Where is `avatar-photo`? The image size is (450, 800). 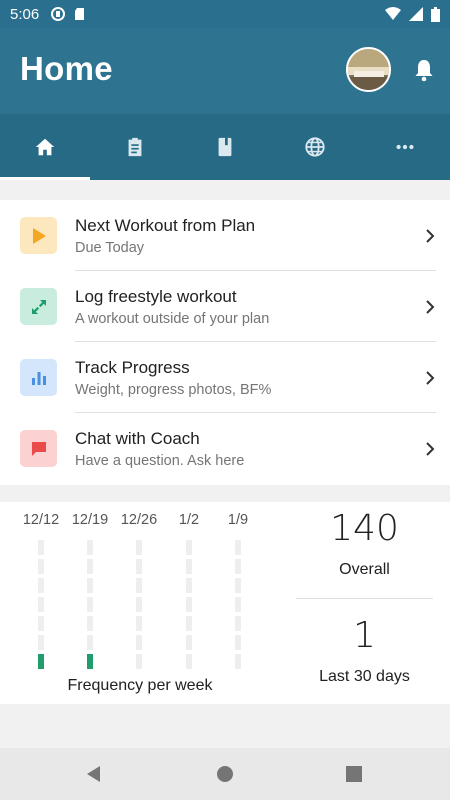 avatar-photo is located at coordinates (368, 69).